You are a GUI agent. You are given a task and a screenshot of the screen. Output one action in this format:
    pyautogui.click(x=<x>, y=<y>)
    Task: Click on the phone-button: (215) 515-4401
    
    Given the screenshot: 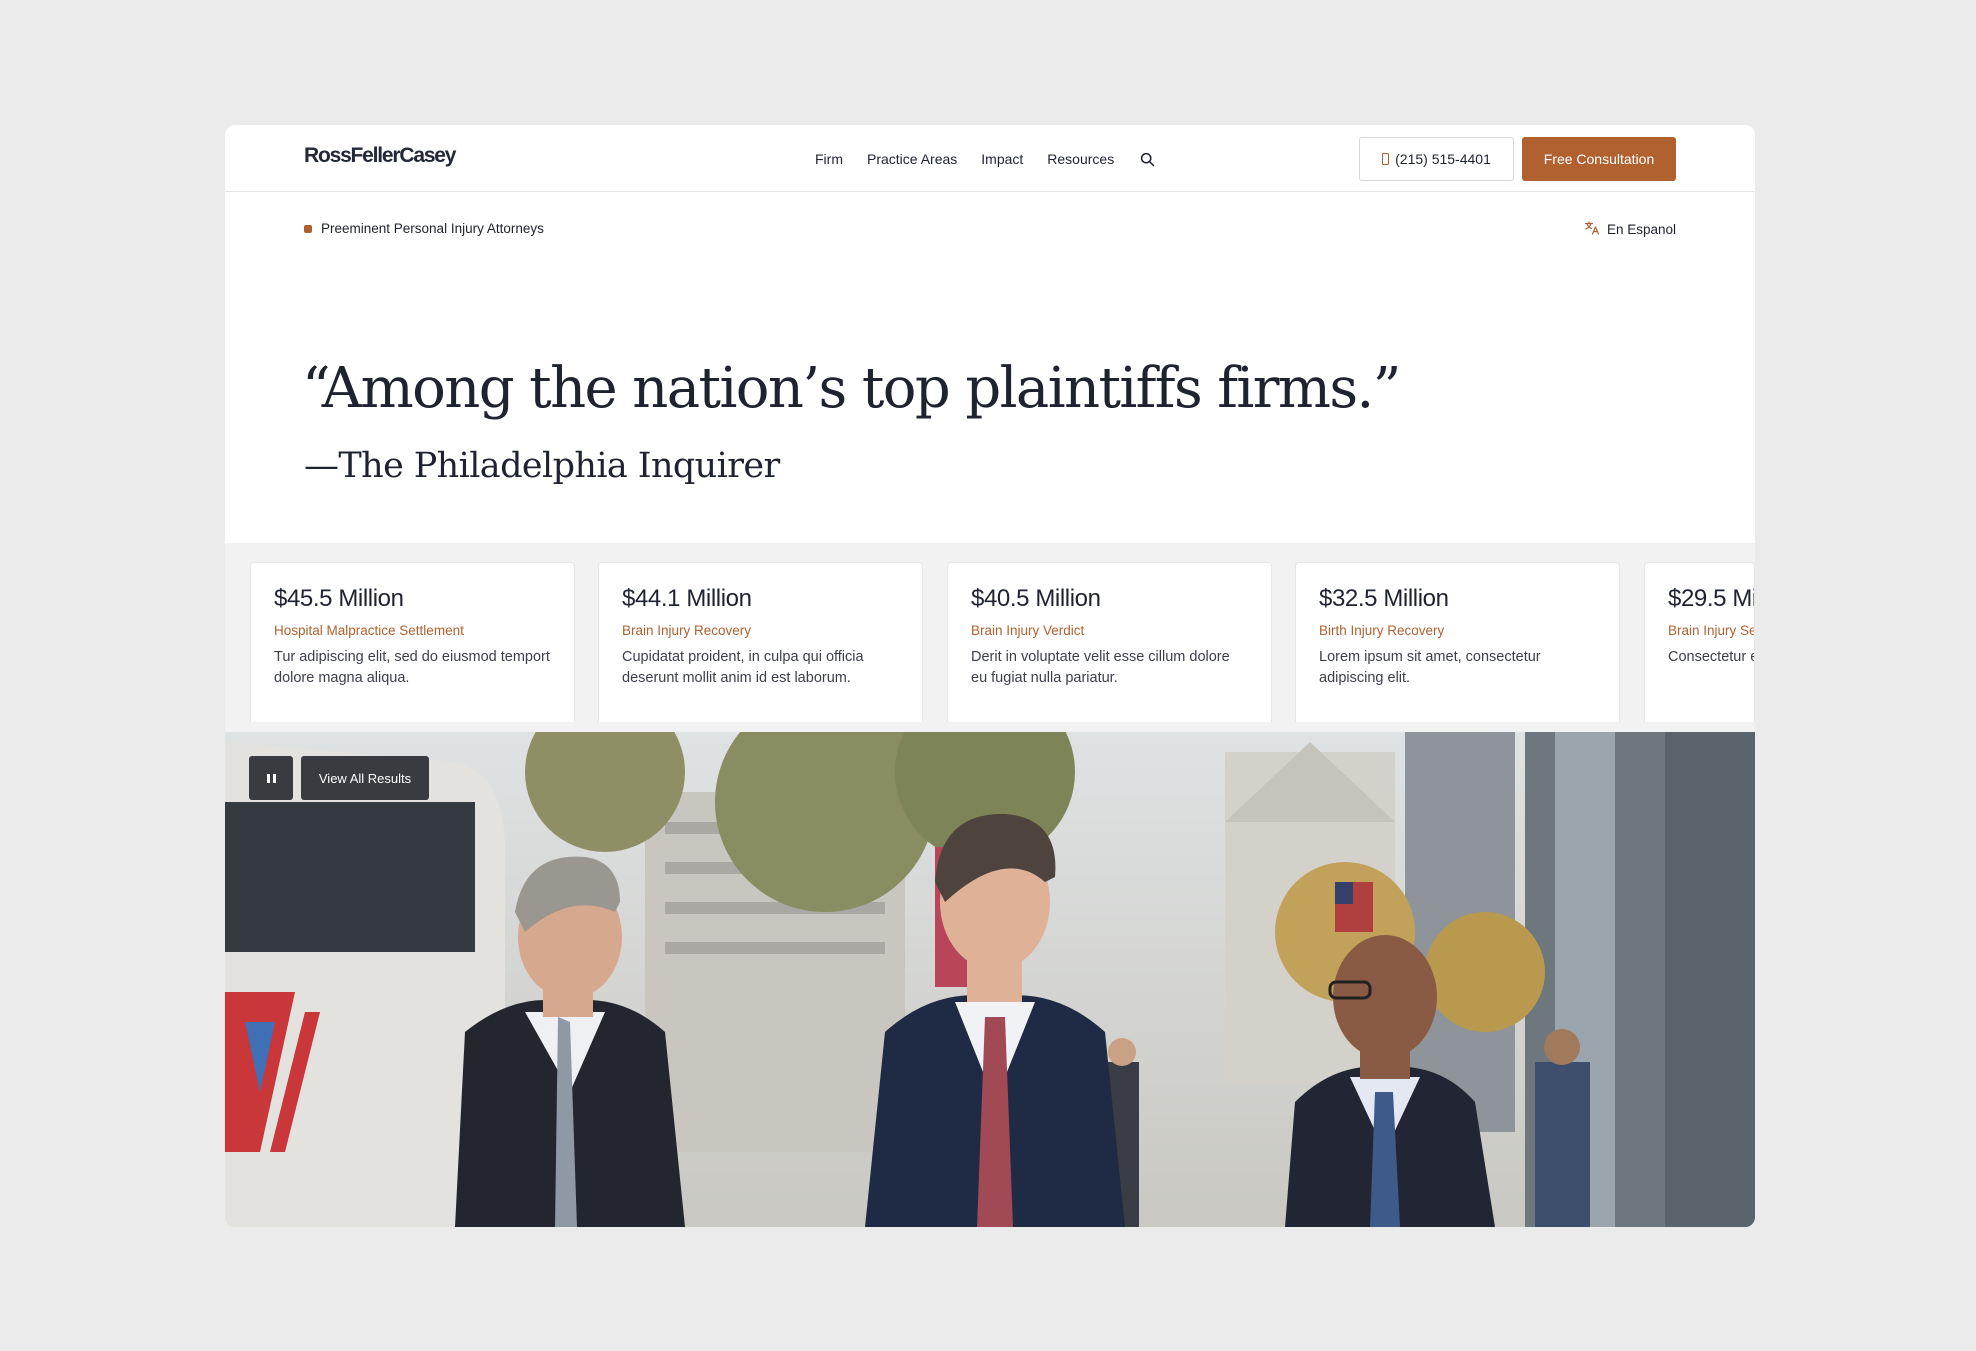 What is the action you would take?
    pyautogui.click(x=1436, y=159)
    